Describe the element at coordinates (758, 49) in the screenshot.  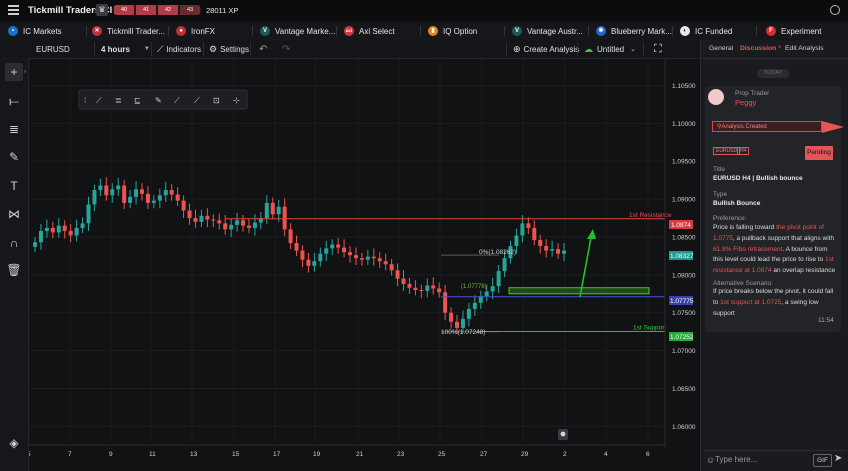
I see `tab-discussion: Discussion` at that location.